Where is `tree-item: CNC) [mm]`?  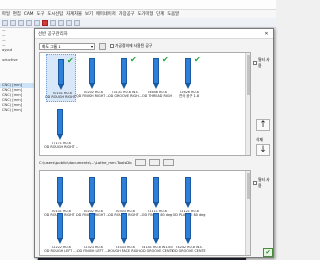
tree-item: CNC) [mm] is located at coordinates (18, 110).